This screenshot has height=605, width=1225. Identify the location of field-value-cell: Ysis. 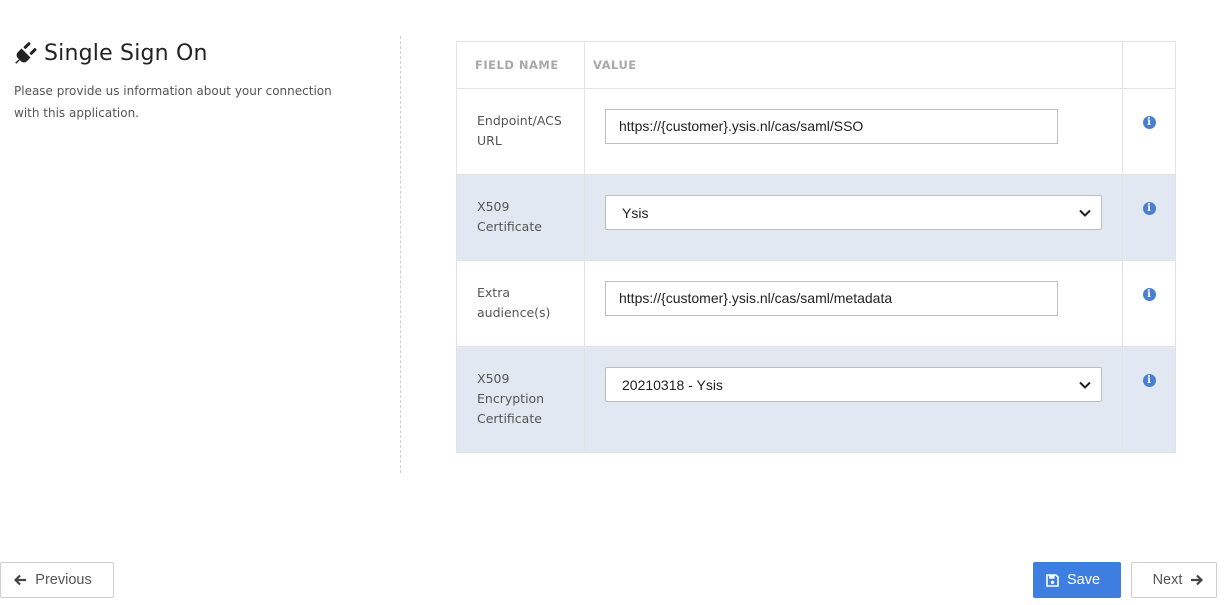
(853, 217).